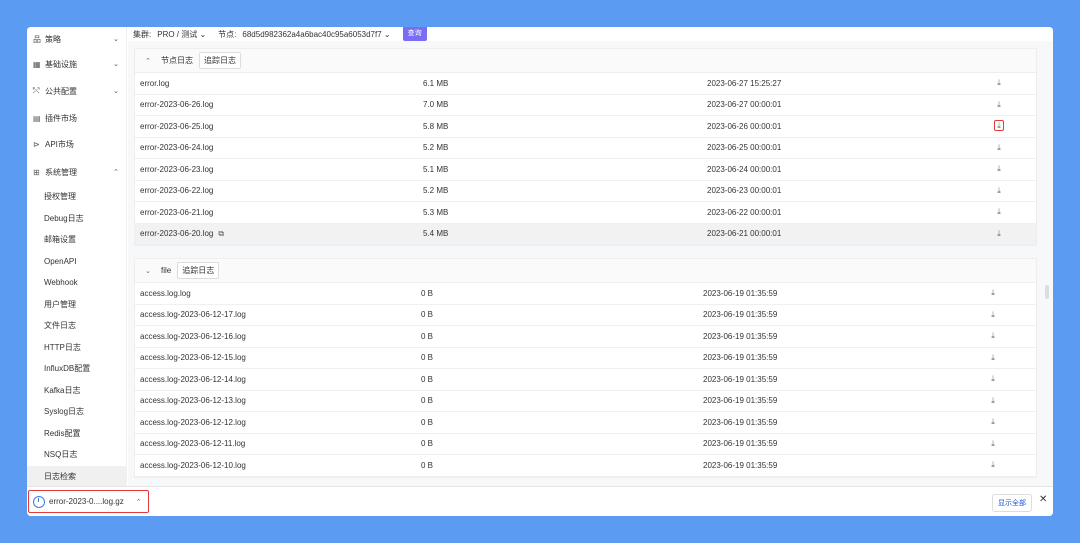 The image size is (1080, 543). What do you see at coordinates (227, 34) in the screenshot?
I see `node-label: 节点:` at bounding box center [227, 34].